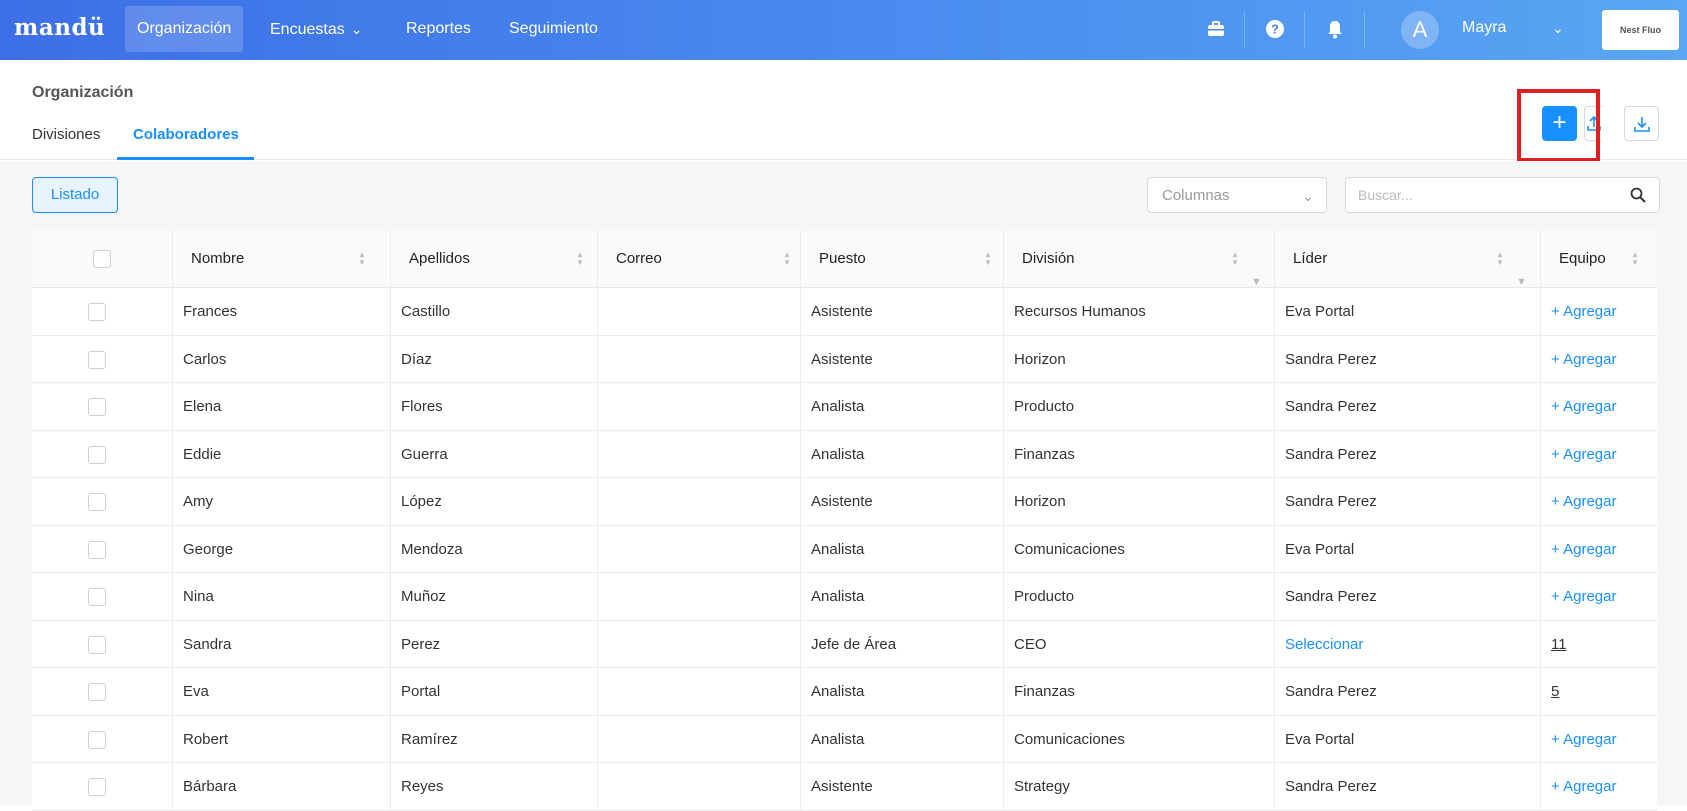  What do you see at coordinates (1237, 195) in the screenshot?
I see `columns-select: Columnas ⌄` at bounding box center [1237, 195].